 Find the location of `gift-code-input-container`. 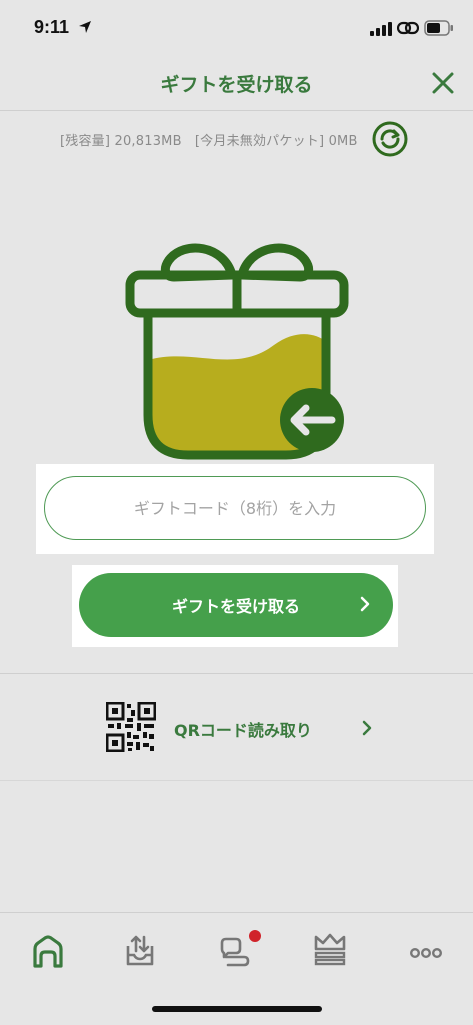

gift-code-input-container is located at coordinates (235, 509).